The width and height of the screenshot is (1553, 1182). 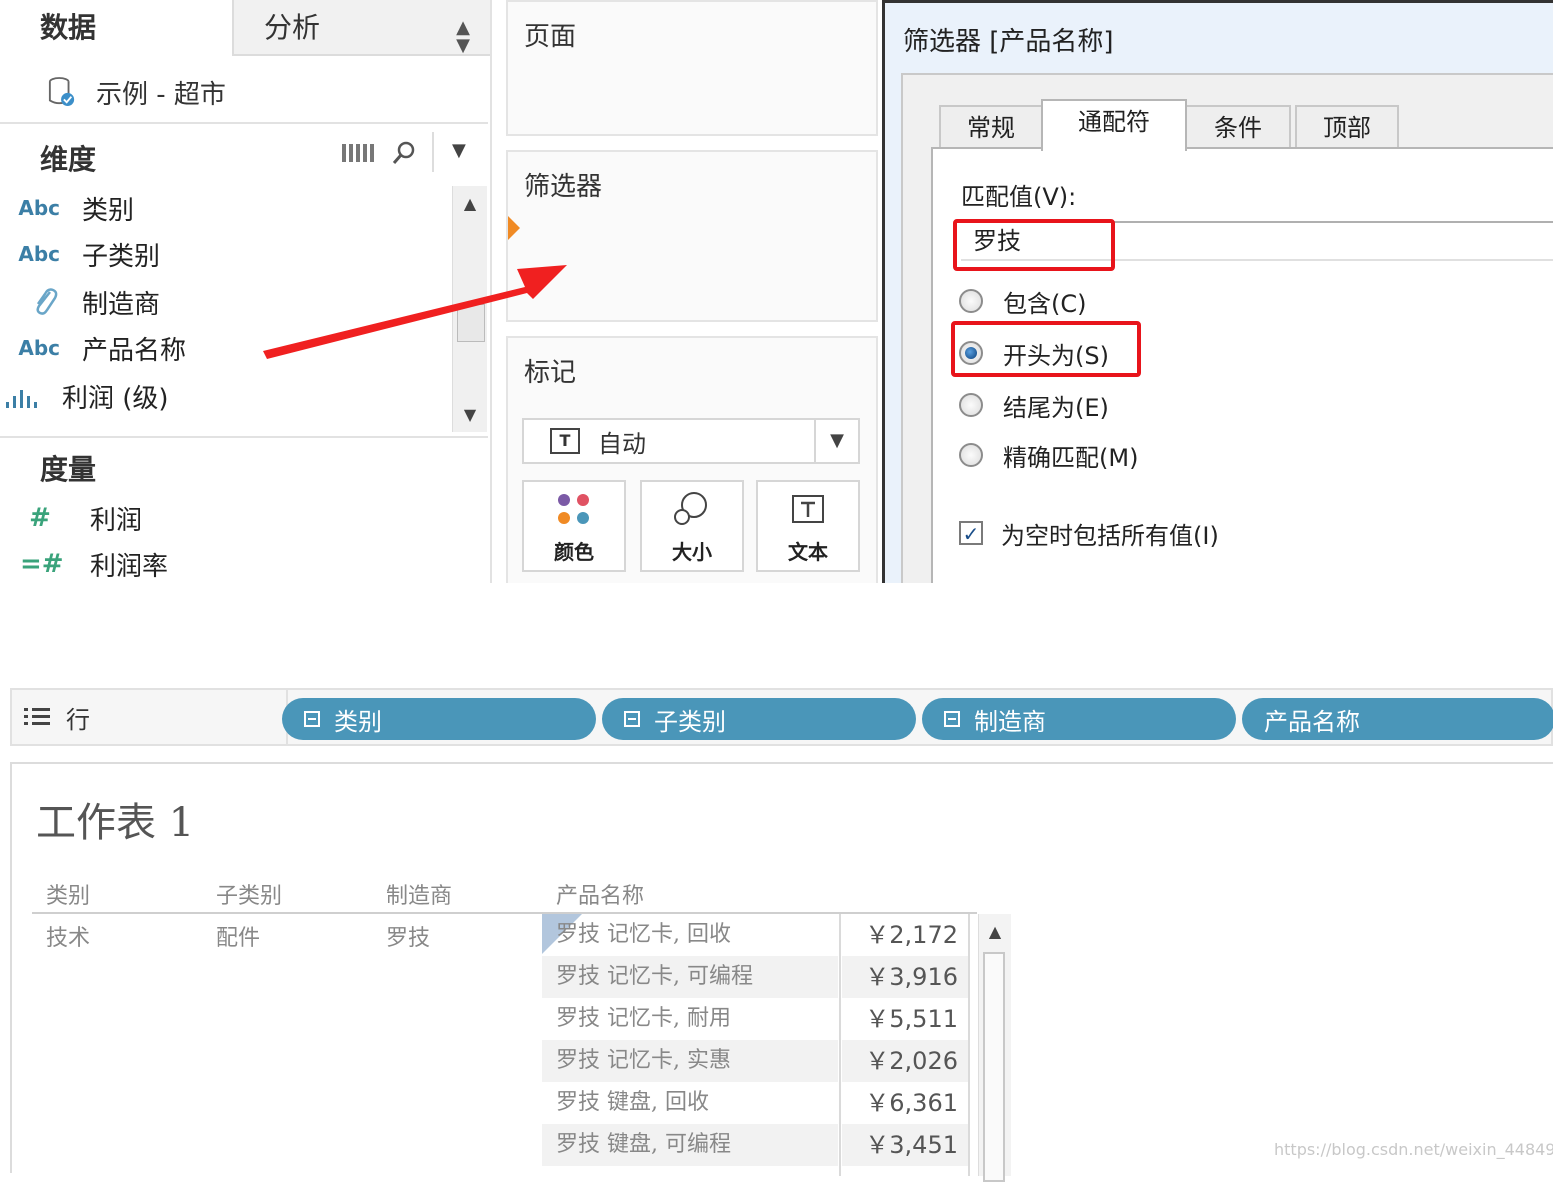 I want to click on size-icon, so click(x=690, y=508).